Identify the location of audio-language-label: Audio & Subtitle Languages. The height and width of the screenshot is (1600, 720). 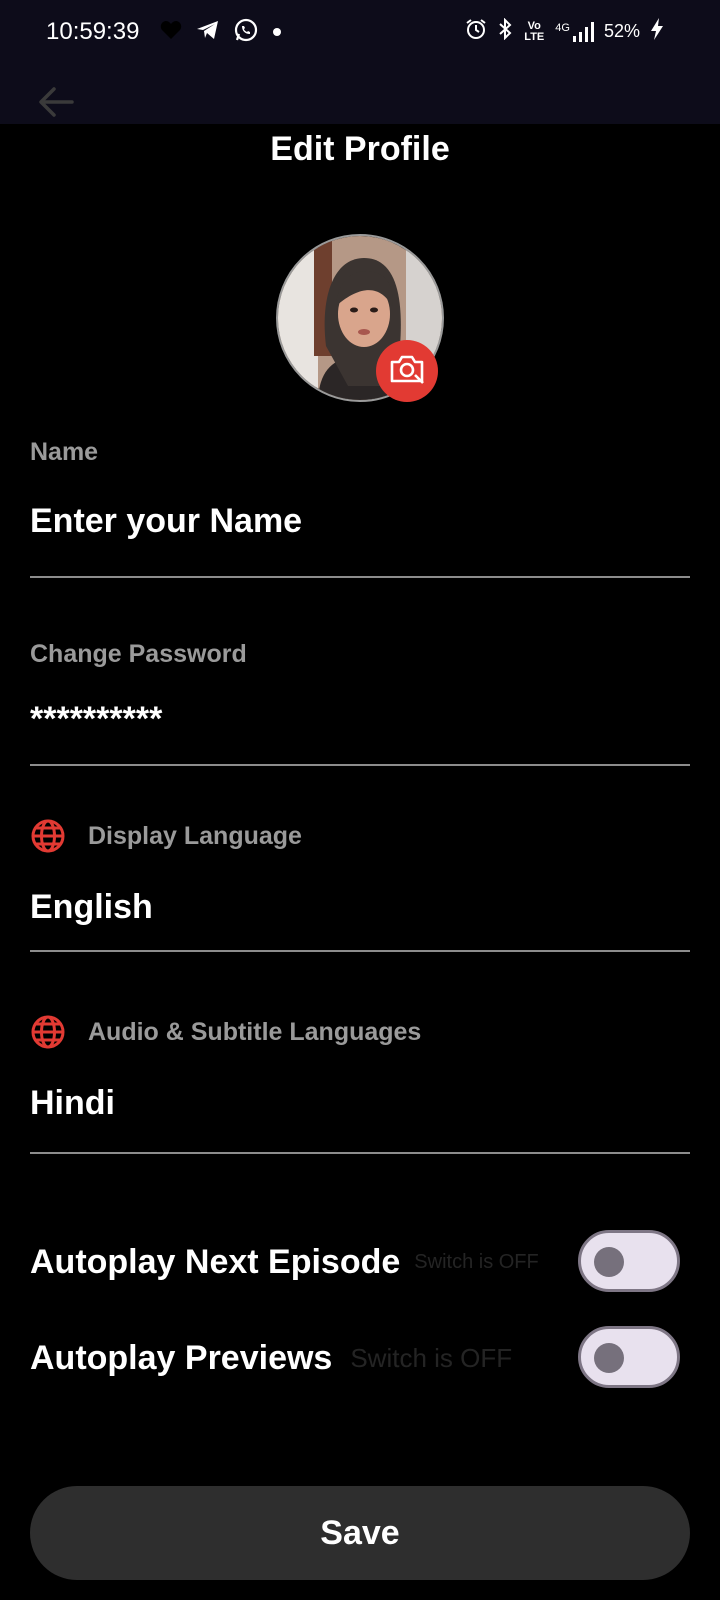
(225, 1032).